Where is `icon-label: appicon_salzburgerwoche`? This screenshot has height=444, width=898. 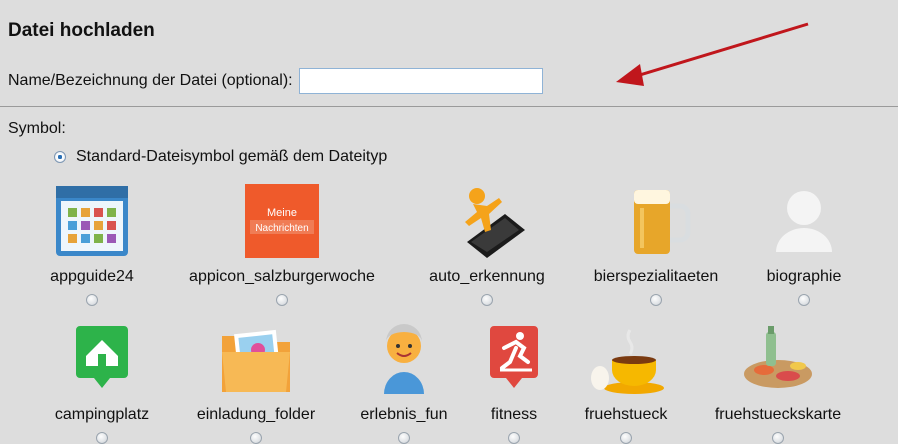
icon-label: appicon_salzburgerwoche is located at coordinates (282, 276).